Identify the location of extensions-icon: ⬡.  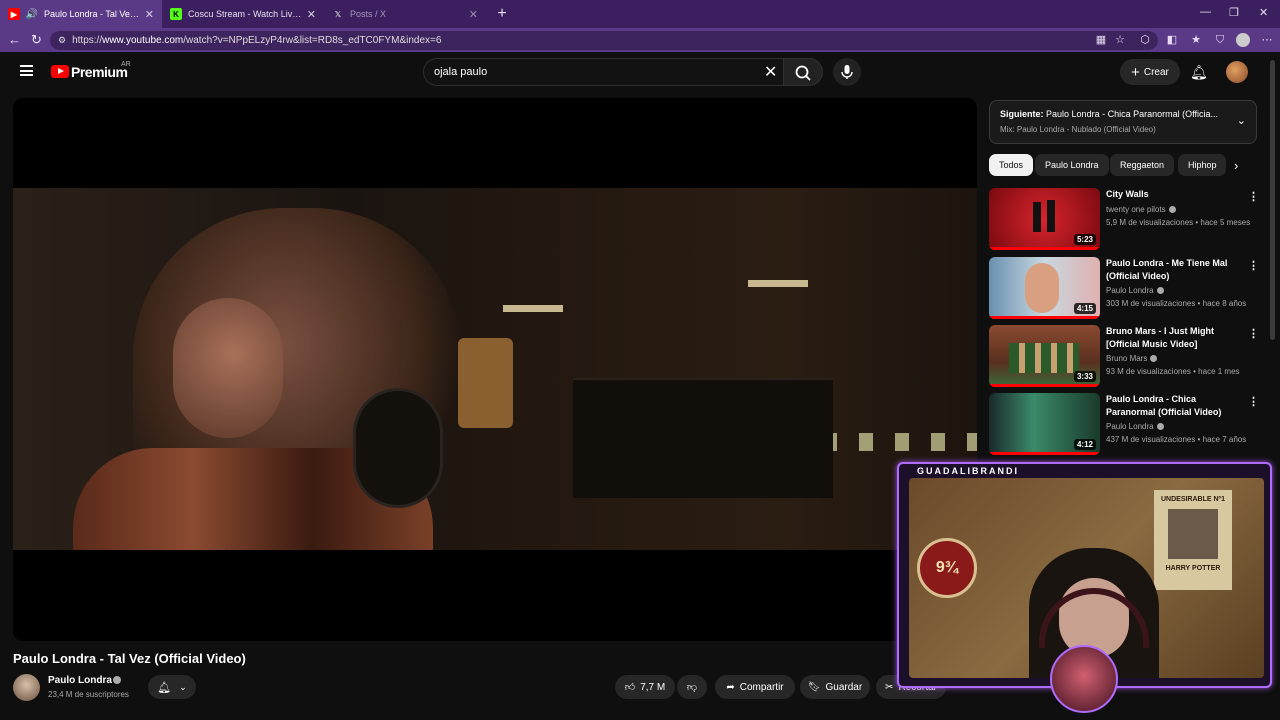
(1145, 40).